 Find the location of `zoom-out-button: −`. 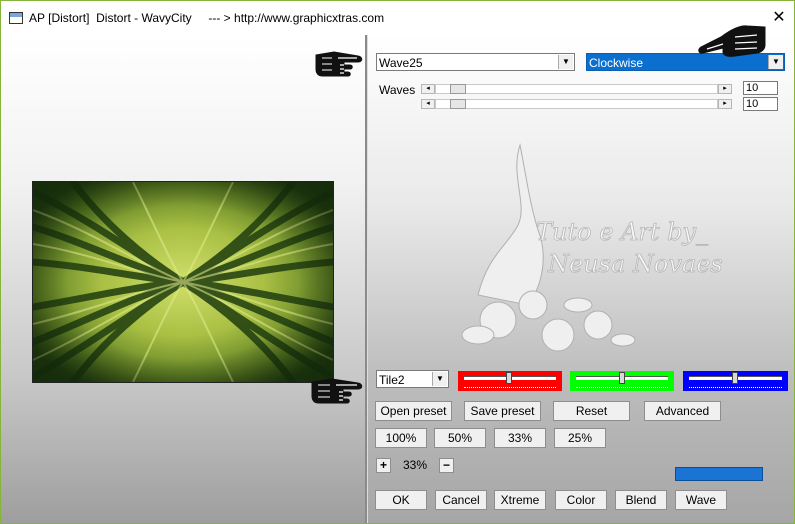

zoom-out-button: − is located at coordinates (446, 465).